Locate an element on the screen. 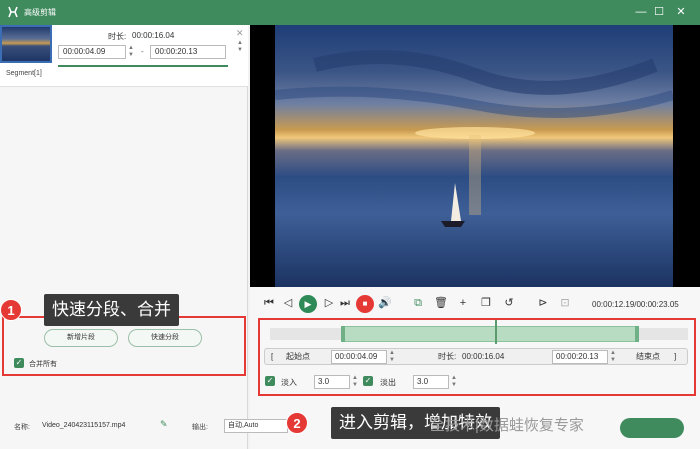 The image size is (700, 449). delete-icon: 🗑 is located at coordinates (441, 303).